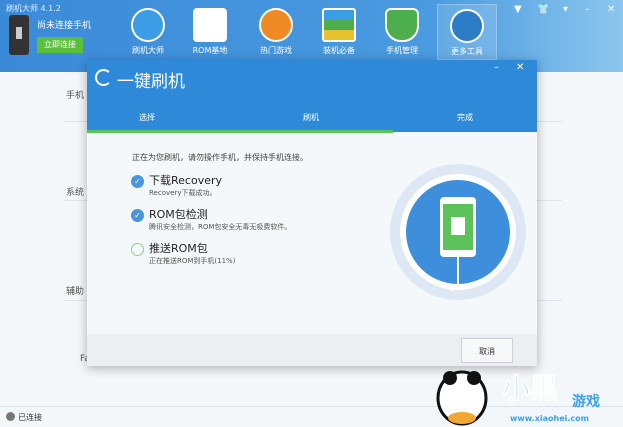 This screenshot has height=427, width=623. Describe the element at coordinates (565, 9) in the screenshot. I see `menu-icon: ▾` at that location.